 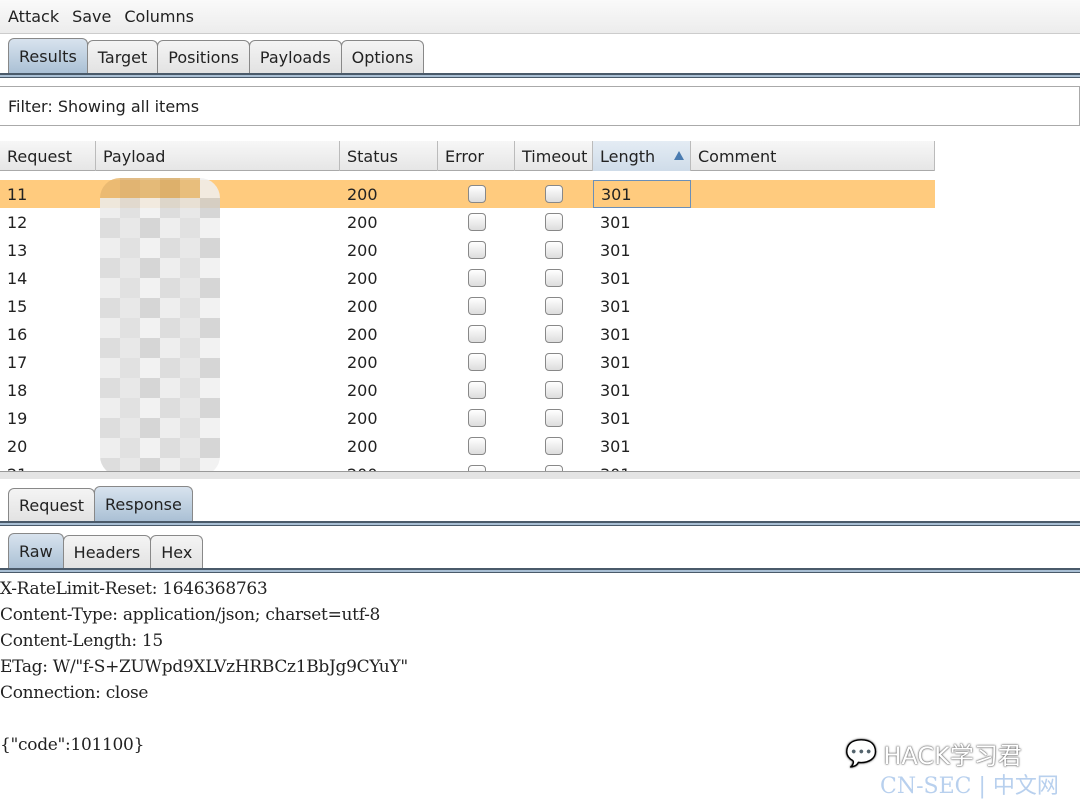 What do you see at coordinates (51, 505) in the screenshot?
I see `tab-request: Request` at bounding box center [51, 505].